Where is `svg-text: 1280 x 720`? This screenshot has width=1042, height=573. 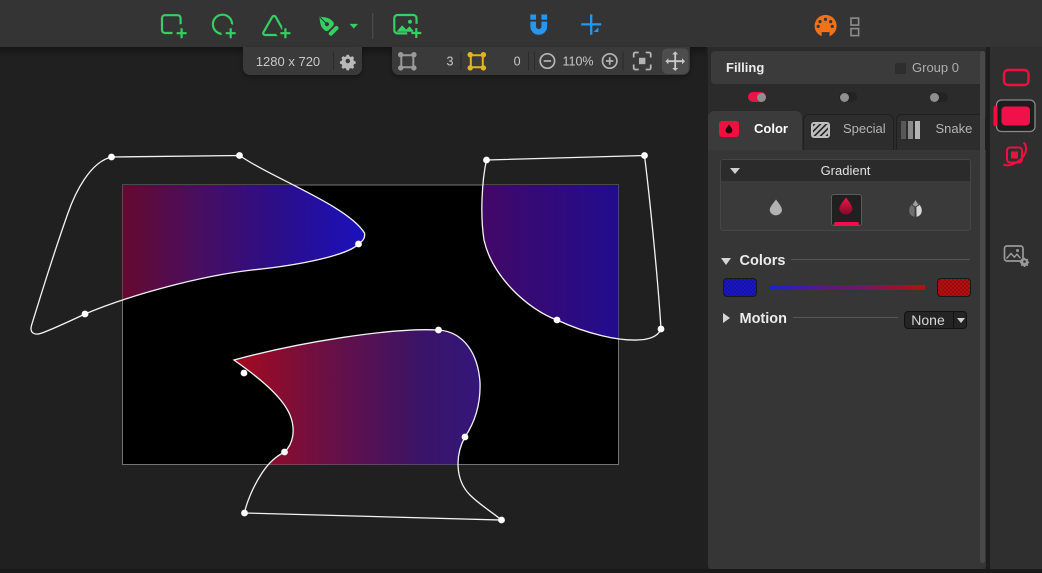
svg-text: 1280 x 720 is located at coordinates (288, 61).